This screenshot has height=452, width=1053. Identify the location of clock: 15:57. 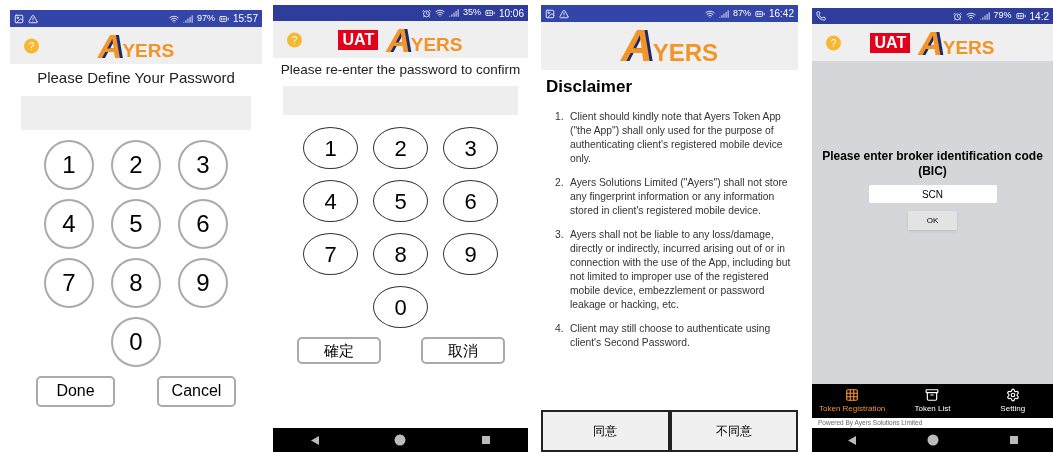
(245, 19).